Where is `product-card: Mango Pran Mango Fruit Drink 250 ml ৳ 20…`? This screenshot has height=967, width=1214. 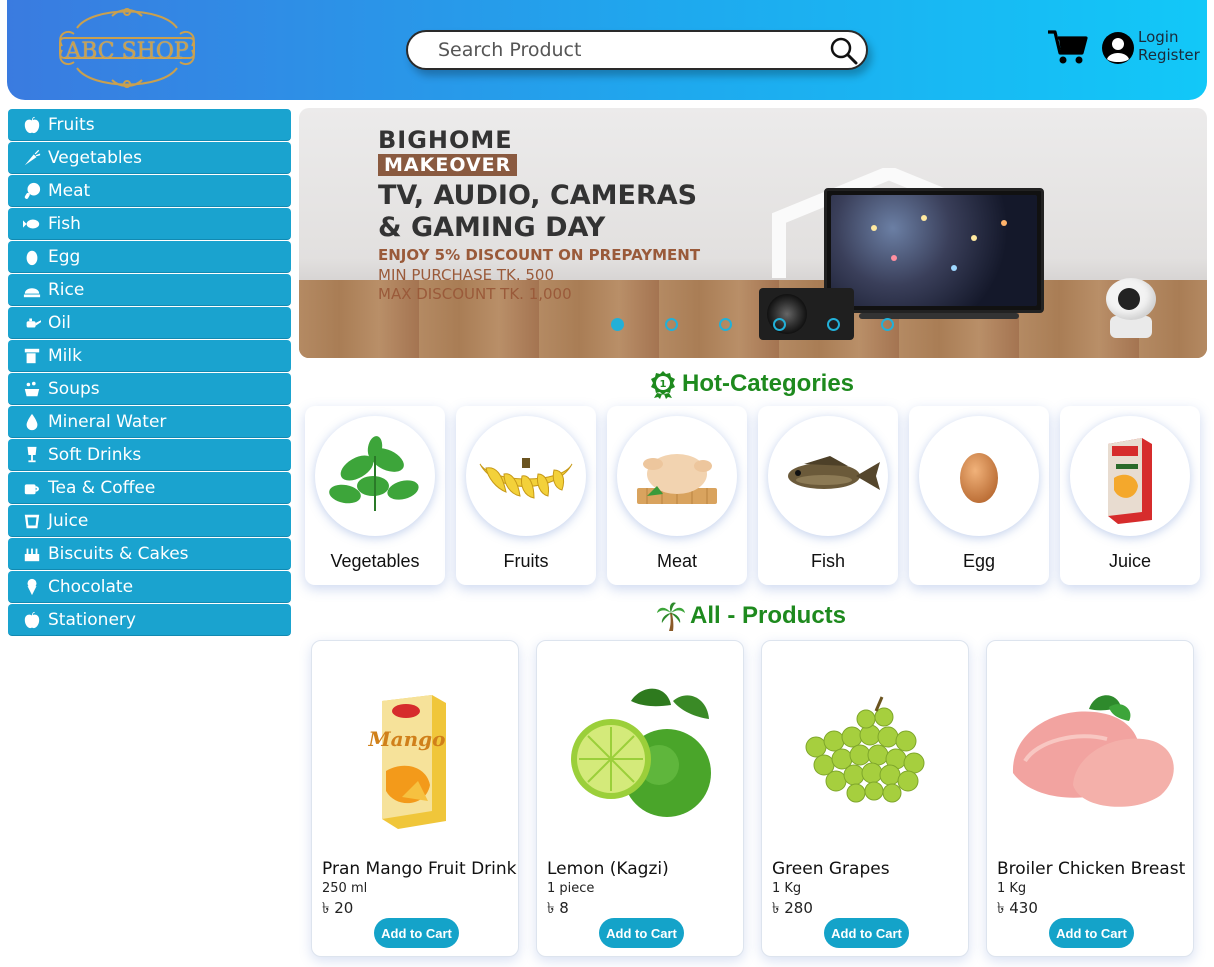 product-card: Mango Pran Mango Fruit Drink 250 ml ৳ 20… is located at coordinates (415, 798).